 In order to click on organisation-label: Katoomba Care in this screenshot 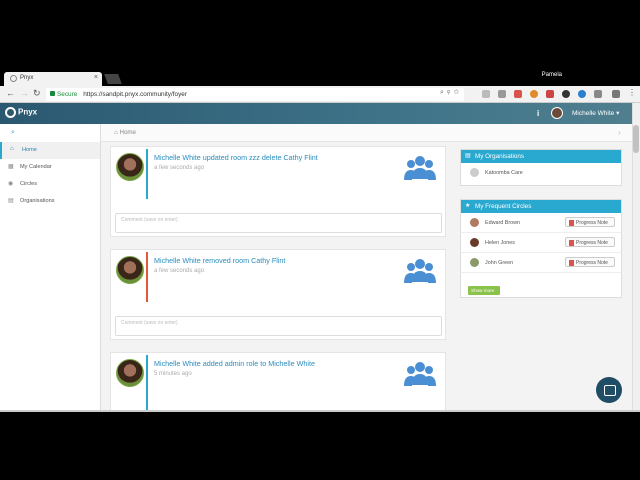, I will do `click(504, 173)`.